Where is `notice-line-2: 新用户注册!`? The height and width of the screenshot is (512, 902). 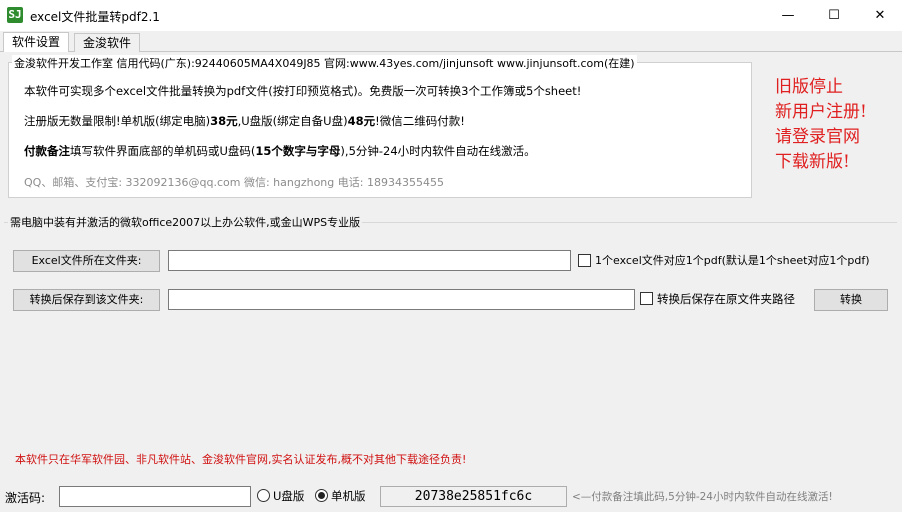
notice-line-2: 新用户注册! is located at coordinates (821, 112).